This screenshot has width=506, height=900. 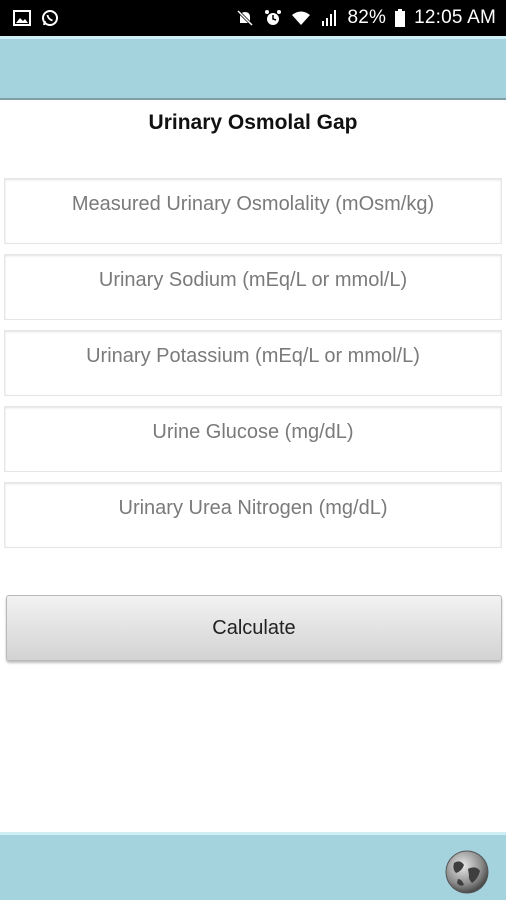 I want to click on status-bar-right: 82% 12:05 AM, so click(x=365, y=18).